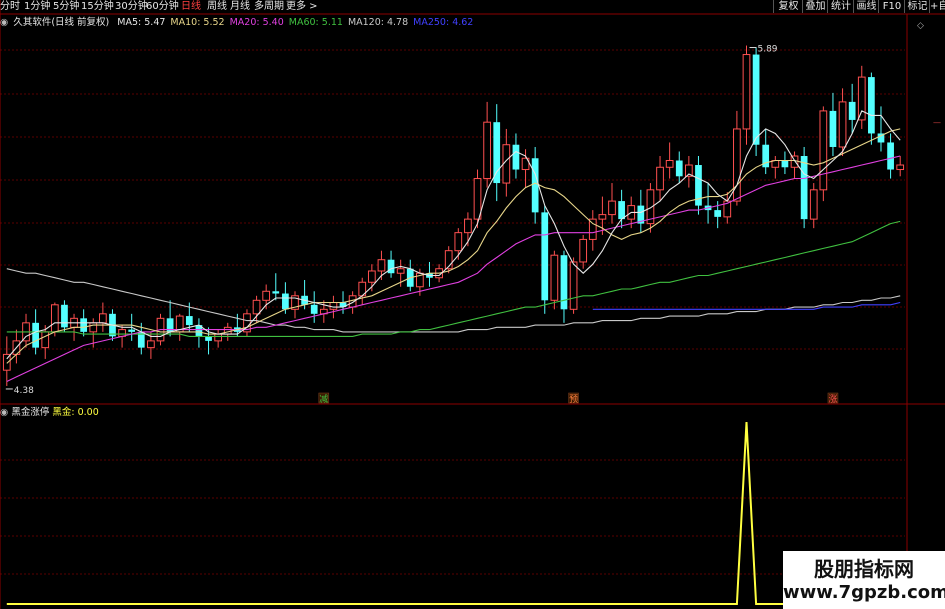 The image size is (945, 609). I want to click on ma250-line, so click(746, 305).